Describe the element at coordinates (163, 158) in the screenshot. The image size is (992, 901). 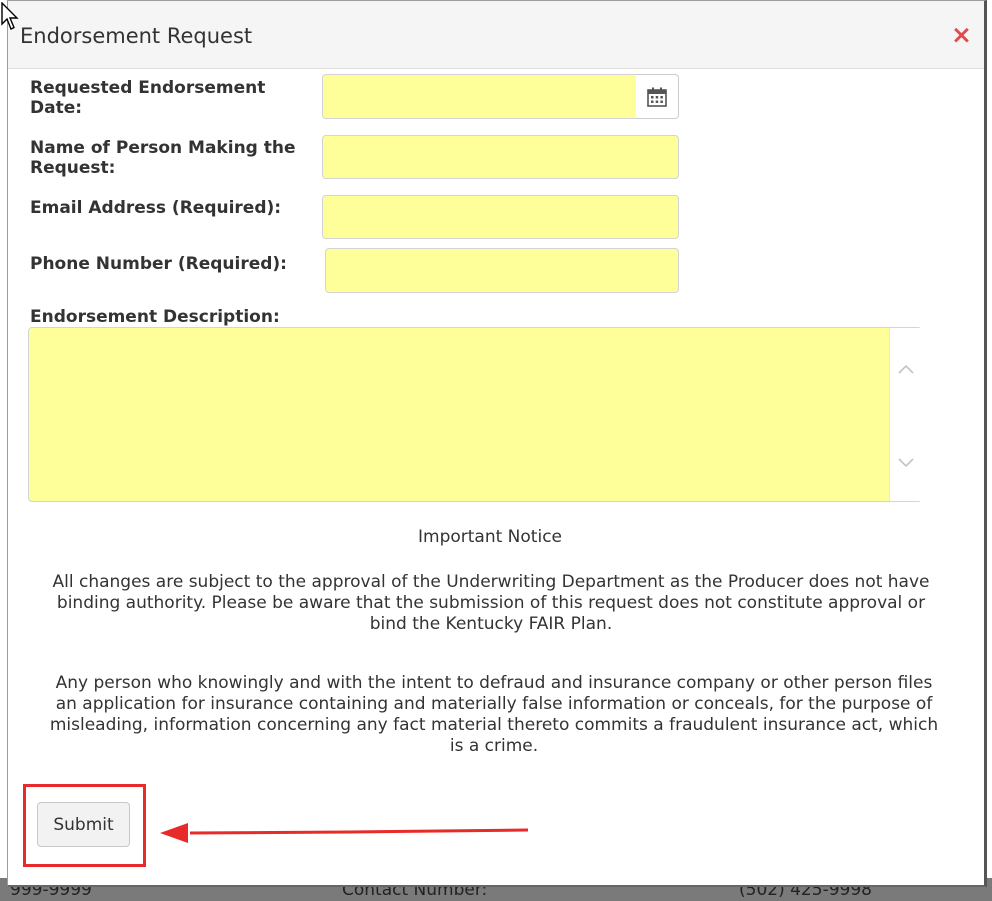
I see `name-label: Name of Person Making the Request:` at that location.